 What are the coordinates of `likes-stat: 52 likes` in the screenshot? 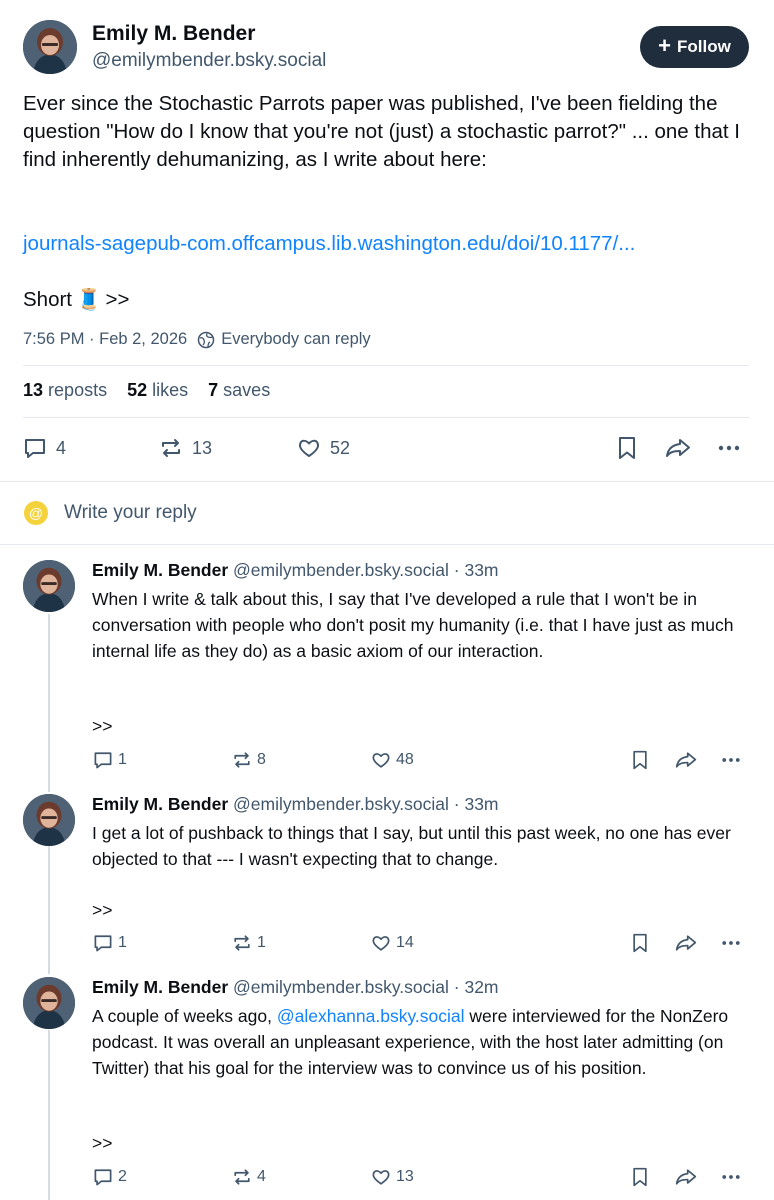 It's located at (157, 390).